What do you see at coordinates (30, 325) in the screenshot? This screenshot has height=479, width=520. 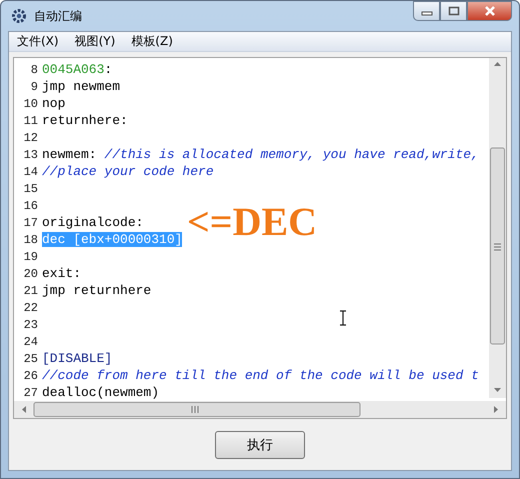 I see `line-number: 23` at bounding box center [30, 325].